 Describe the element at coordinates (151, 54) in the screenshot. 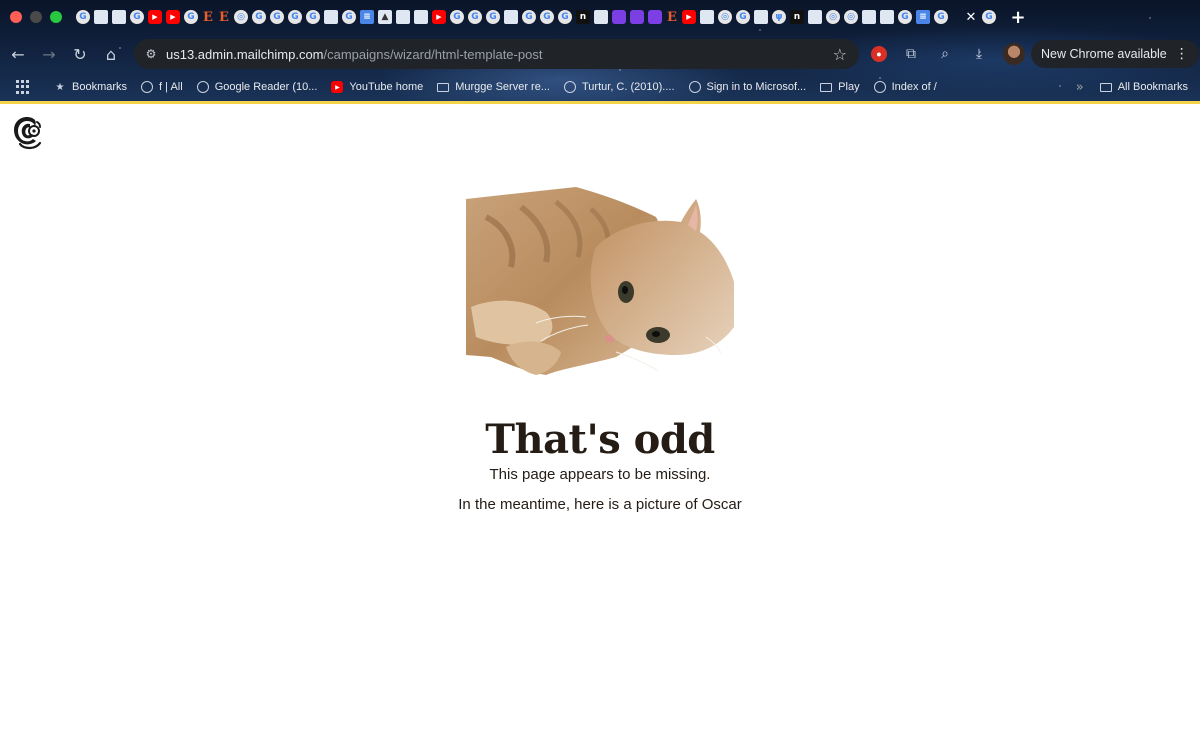

I see `site-info-icon: ⚙` at that location.